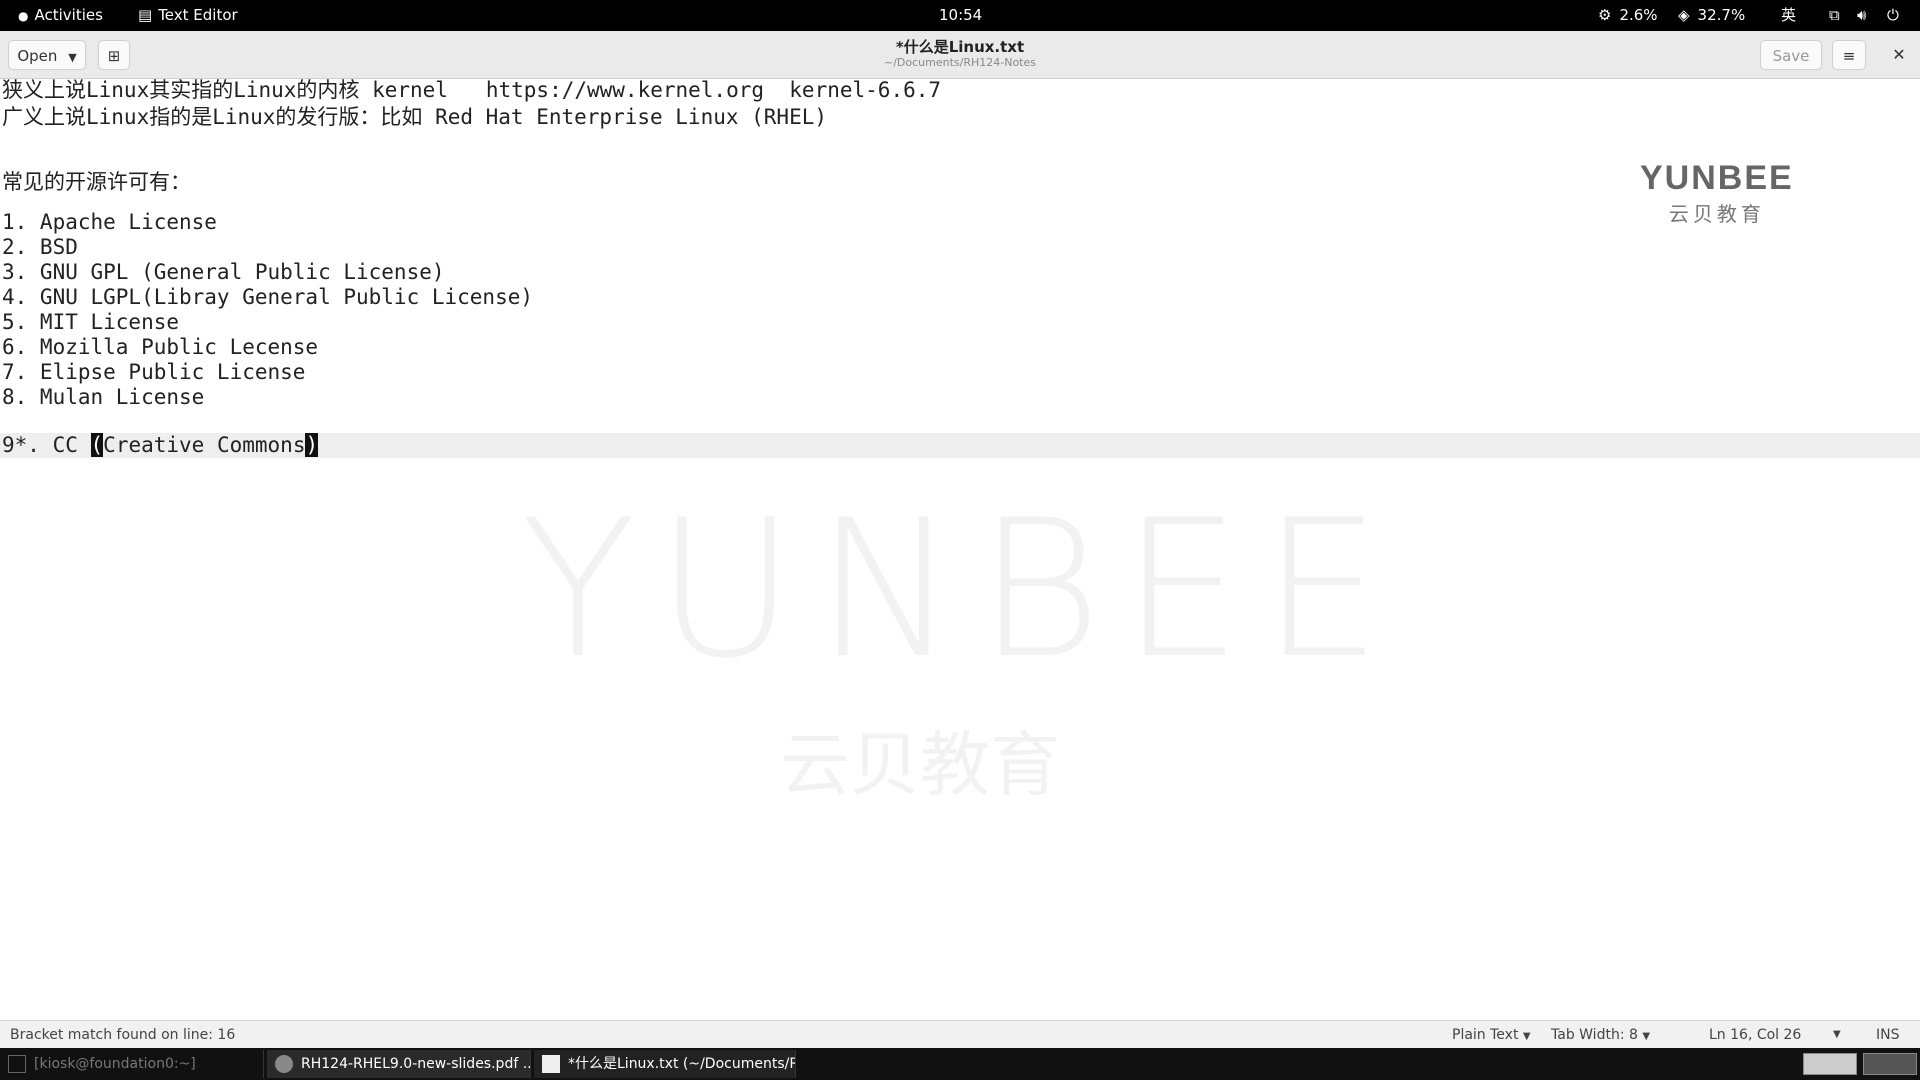 The width and height of the screenshot is (1920, 1080). Describe the element at coordinates (1888, 1035) in the screenshot. I see `insert-mode: INS` at that location.